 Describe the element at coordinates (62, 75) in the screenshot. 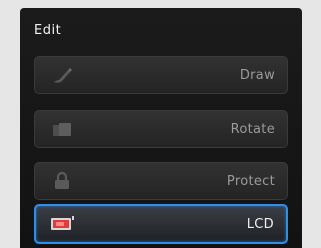

I see `pen-icon` at that location.